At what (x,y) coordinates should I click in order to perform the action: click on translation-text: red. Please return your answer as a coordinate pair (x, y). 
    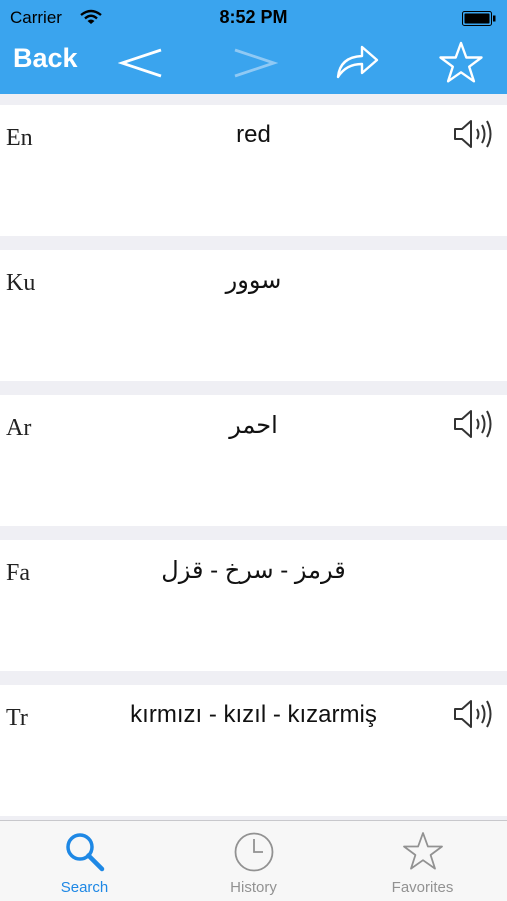
    Looking at the image, I should click on (253, 134).